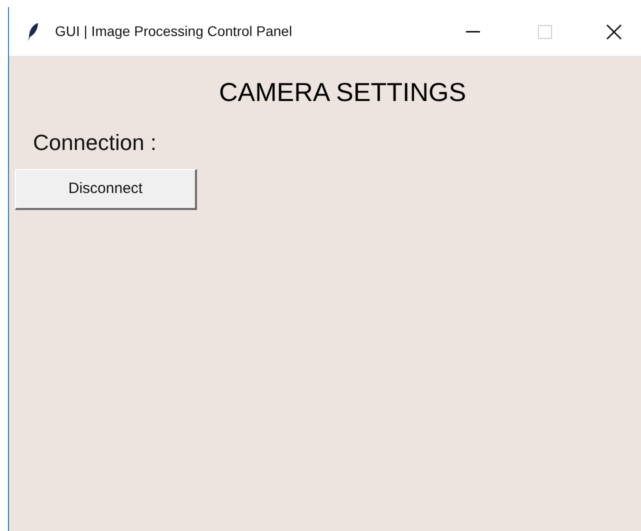 This screenshot has width=641, height=531. What do you see at coordinates (33, 32) in the screenshot?
I see `feather-icon` at bounding box center [33, 32].